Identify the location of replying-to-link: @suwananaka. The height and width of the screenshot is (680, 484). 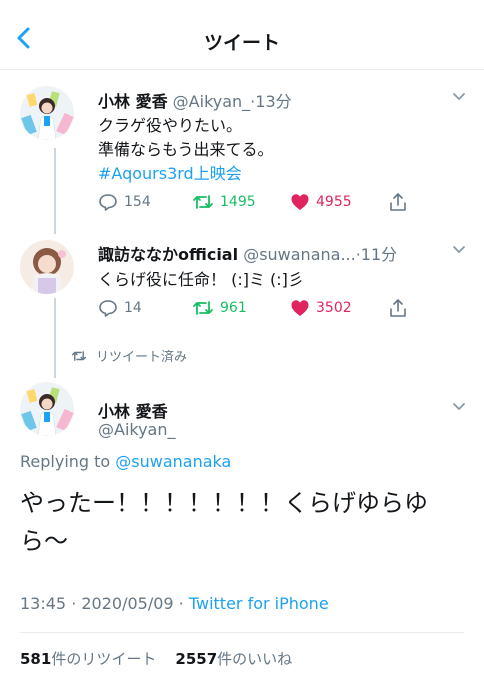
(173, 461).